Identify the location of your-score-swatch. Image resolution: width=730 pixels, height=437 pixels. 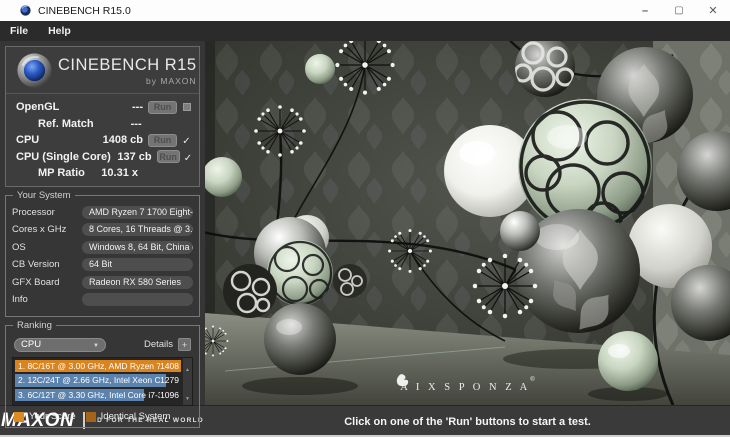
(19, 416).